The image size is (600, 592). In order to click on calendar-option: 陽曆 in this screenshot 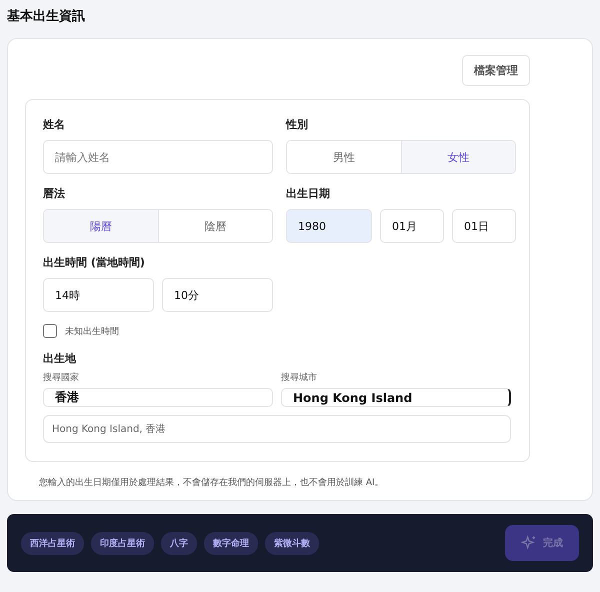, I will do `click(101, 226)`.